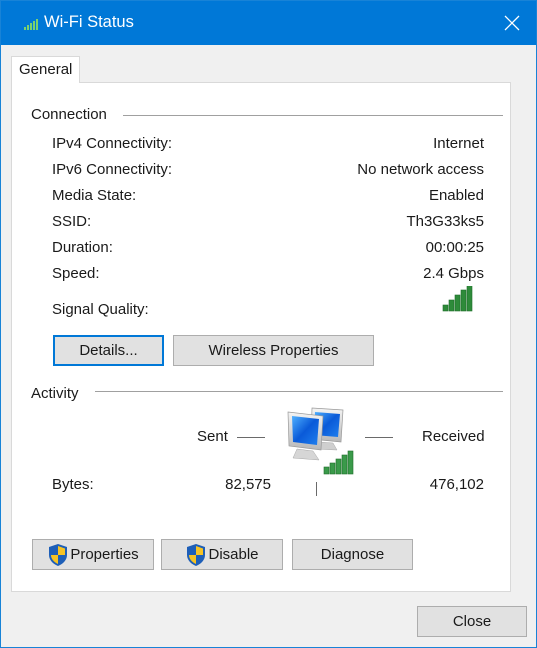 This screenshot has width=537, height=648. Describe the element at coordinates (379, 437) in the screenshot. I see `received-connector-line` at that location.